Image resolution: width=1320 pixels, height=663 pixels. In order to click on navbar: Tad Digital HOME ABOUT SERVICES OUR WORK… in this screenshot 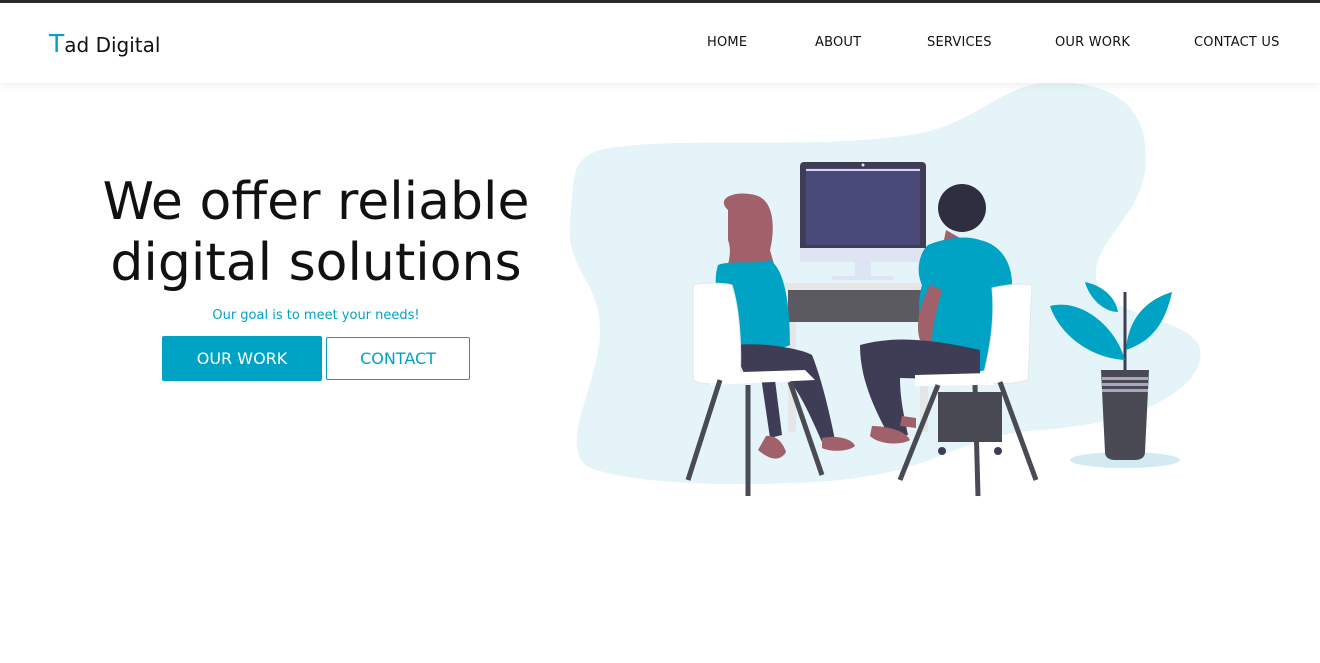, I will do `click(660, 43)`.